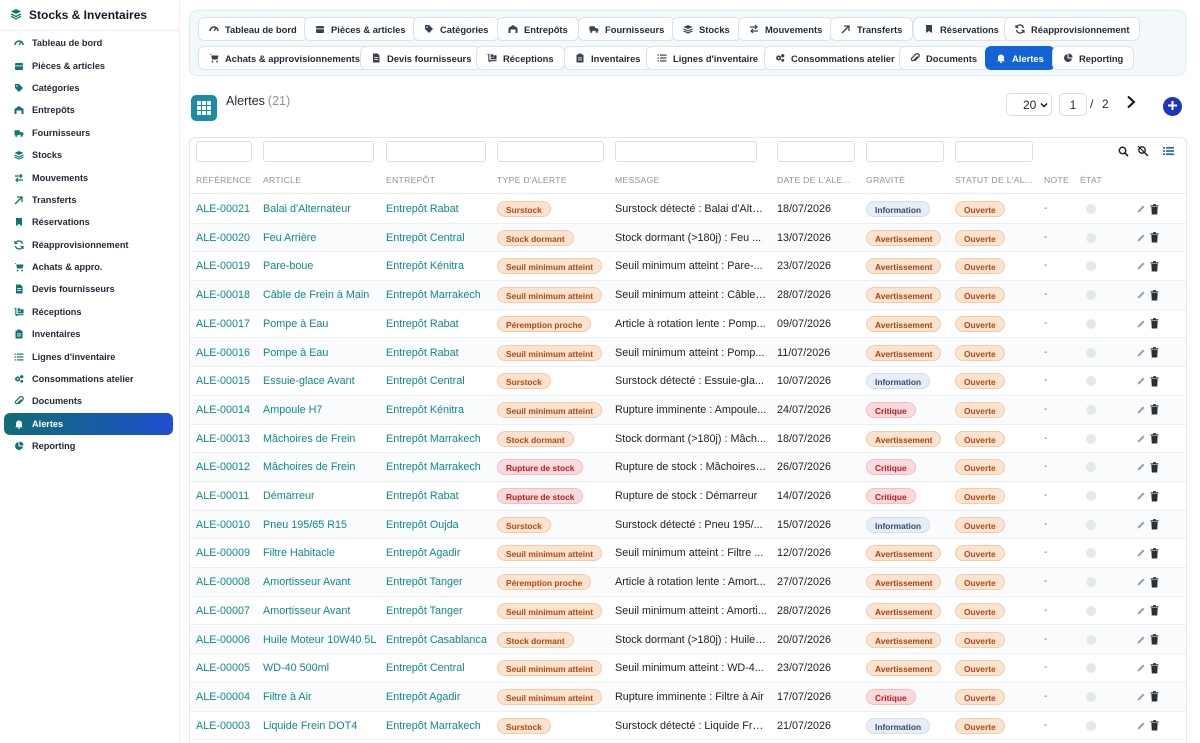 The image size is (1200, 743). What do you see at coordinates (456, 29) in the screenshot?
I see `tab-categories: Catégories` at bounding box center [456, 29].